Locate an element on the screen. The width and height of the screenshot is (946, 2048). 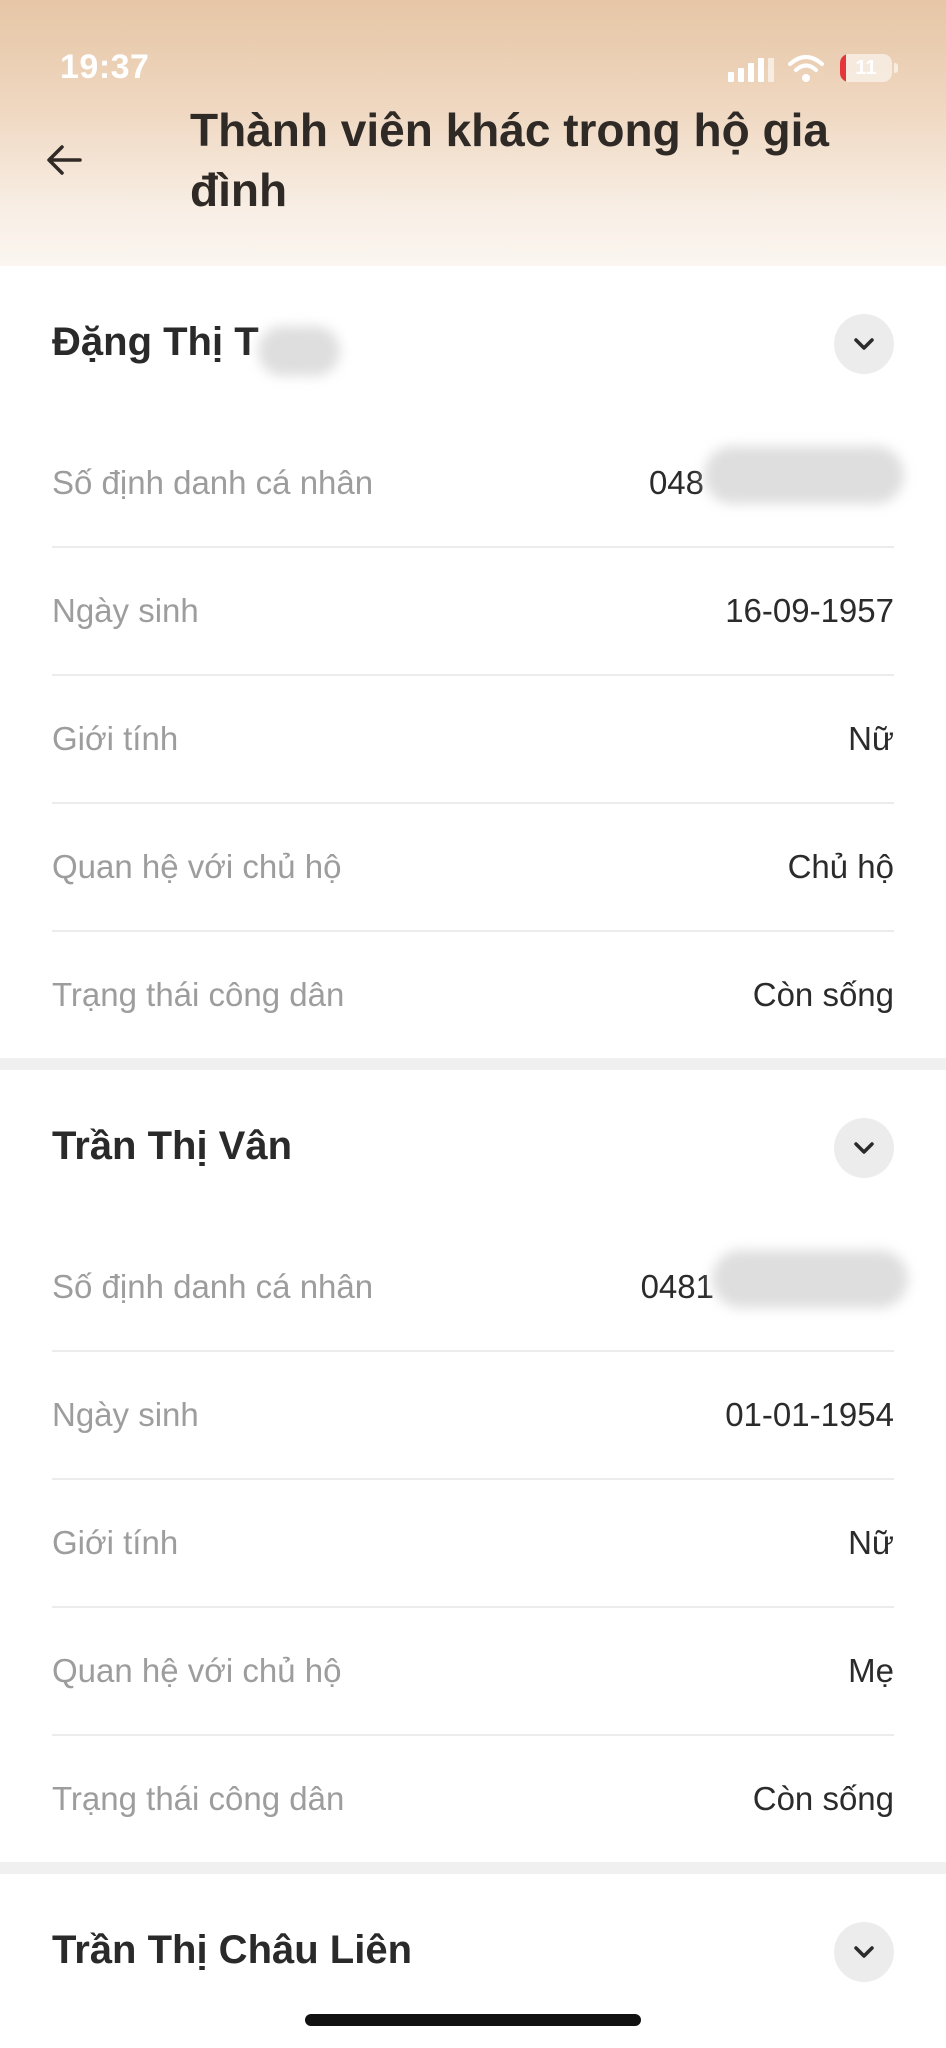
row-value: Chủ hộ is located at coordinates (840, 866).